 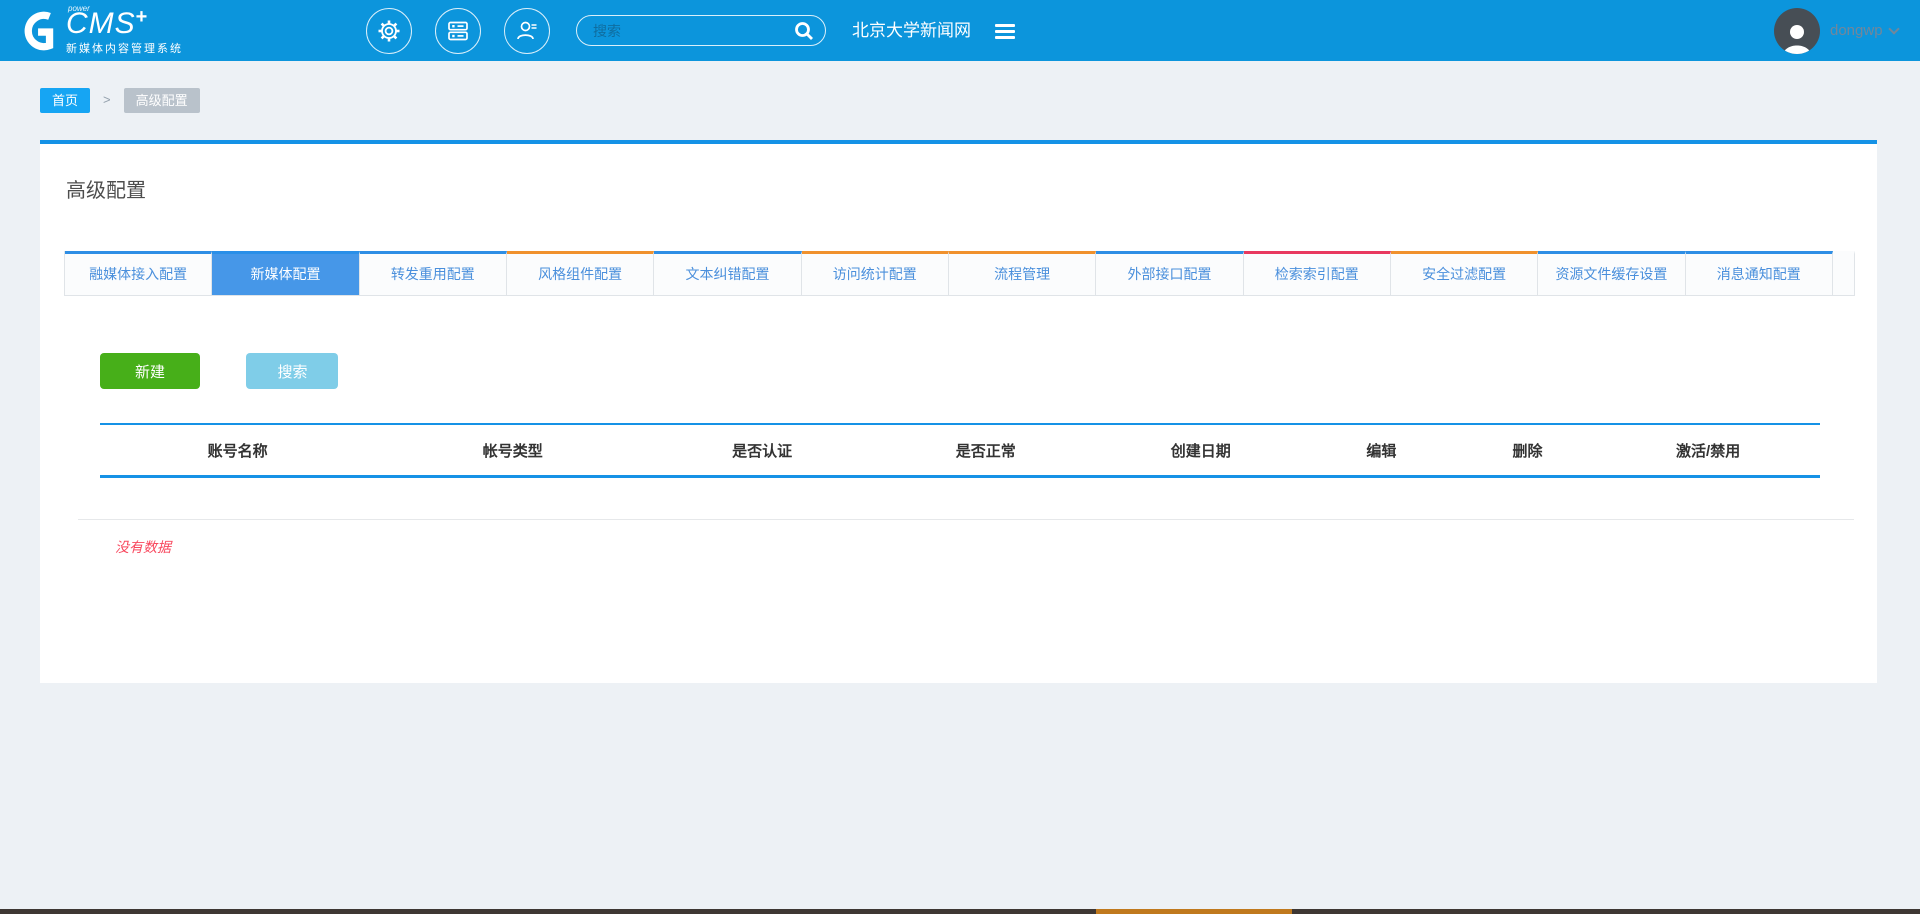 I want to click on topbar: power CMS+ 新媒体内容管理系统 搜索 北京大学新闻网 dongwp, so click(x=960, y=30).